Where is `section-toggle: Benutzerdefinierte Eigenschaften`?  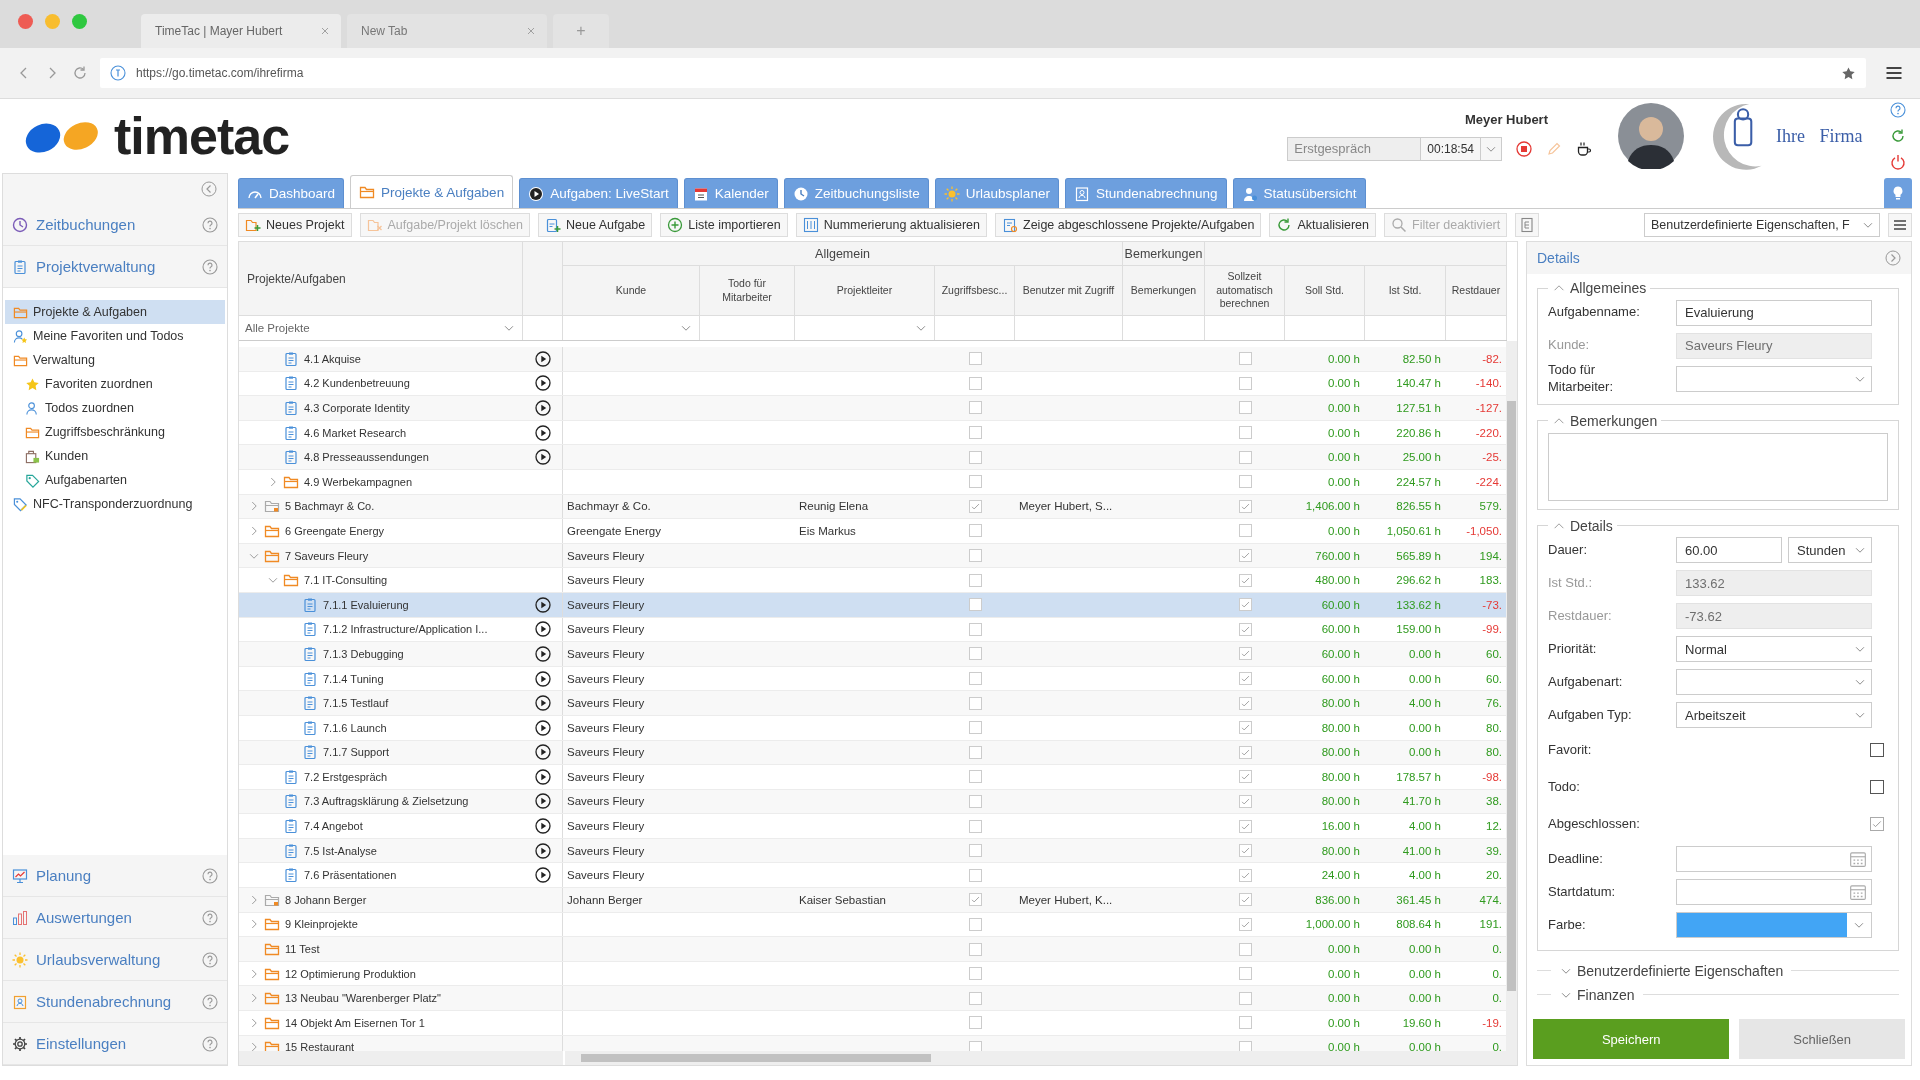
section-toggle: Benutzerdefinierte Eigenschaften is located at coordinates (1671, 970).